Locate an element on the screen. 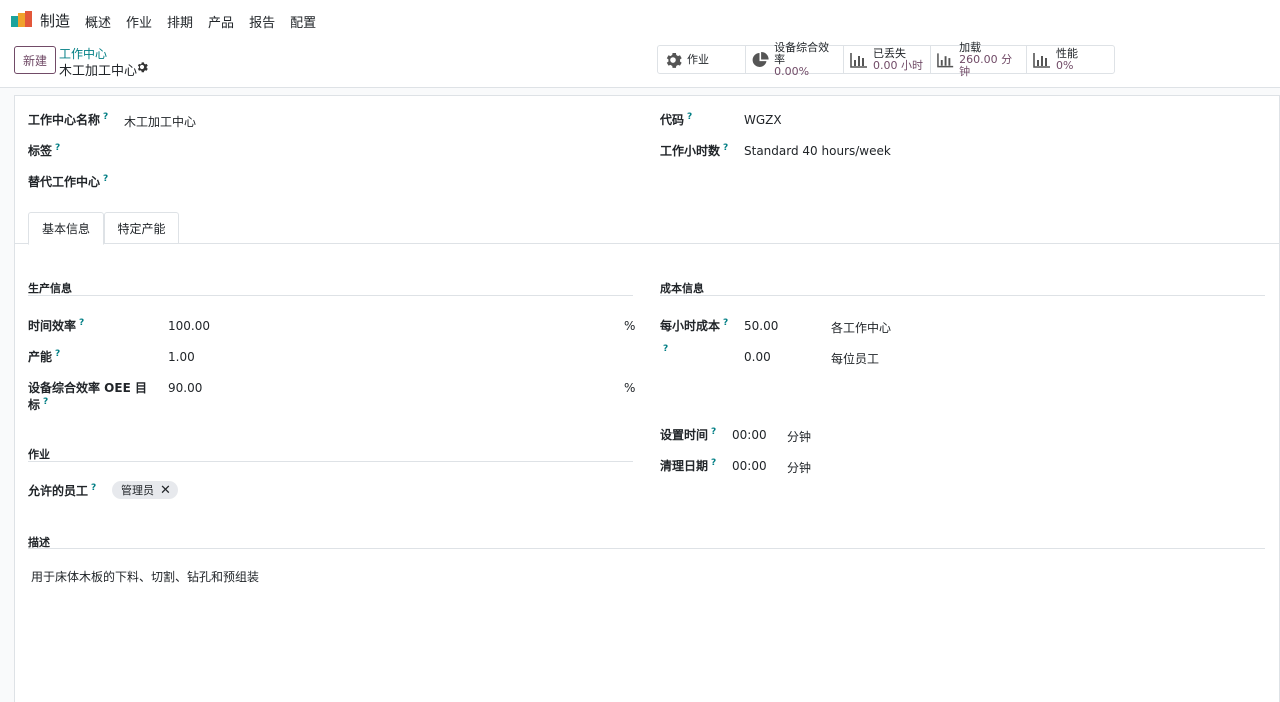  working-hours-label: 工作小时数? is located at coordinates (694, 150).